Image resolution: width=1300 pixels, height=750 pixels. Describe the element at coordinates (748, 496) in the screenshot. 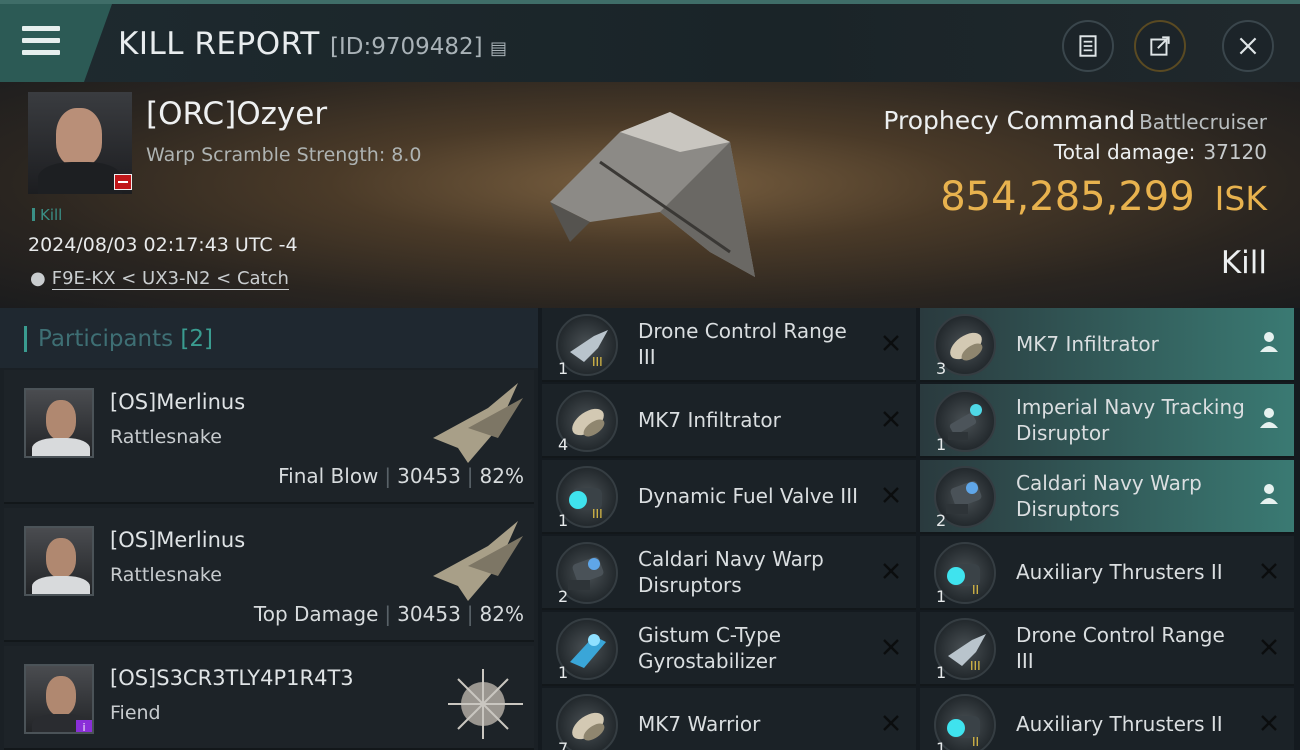

I see `item-name: Dynamic Fuel Valve III` at that location.